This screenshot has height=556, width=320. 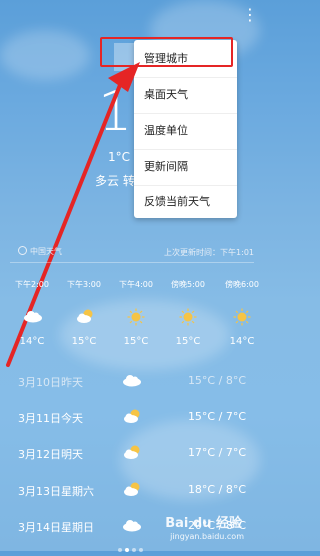 I want to click on hourly-item: 傍晚5:00 15°C, so click(x=188, y=313).